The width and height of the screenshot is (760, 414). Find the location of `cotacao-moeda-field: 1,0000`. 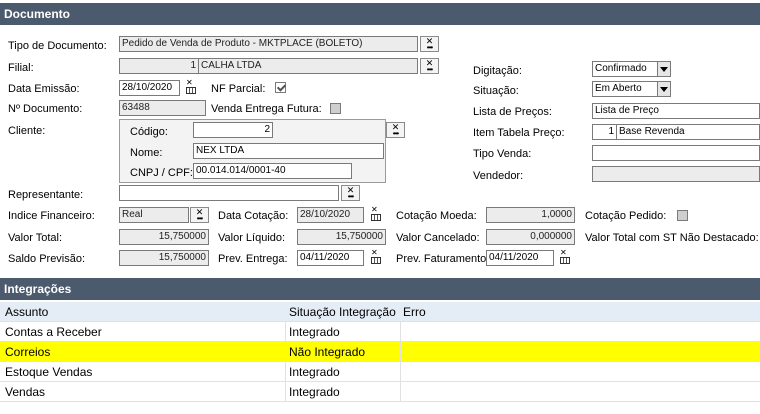

cotacao-moeda-field: 1,0000 is located at coordinates (530, 215).